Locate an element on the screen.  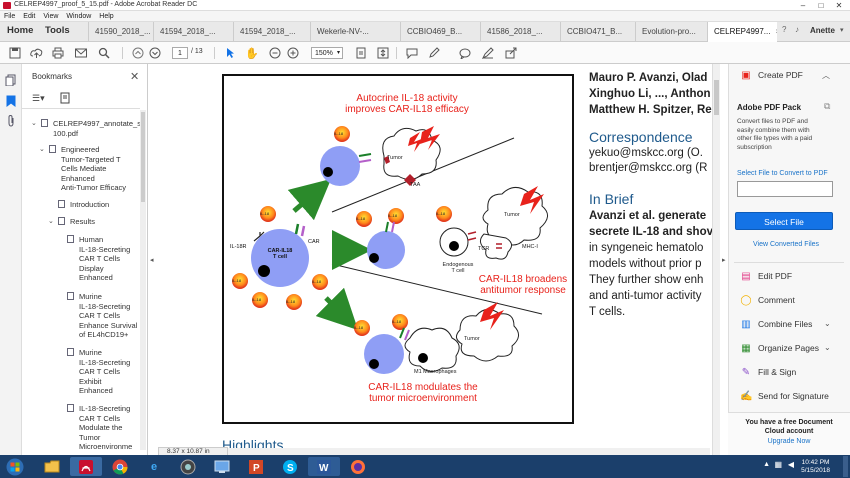
attachment-icon is located at coordinates (11, 120).